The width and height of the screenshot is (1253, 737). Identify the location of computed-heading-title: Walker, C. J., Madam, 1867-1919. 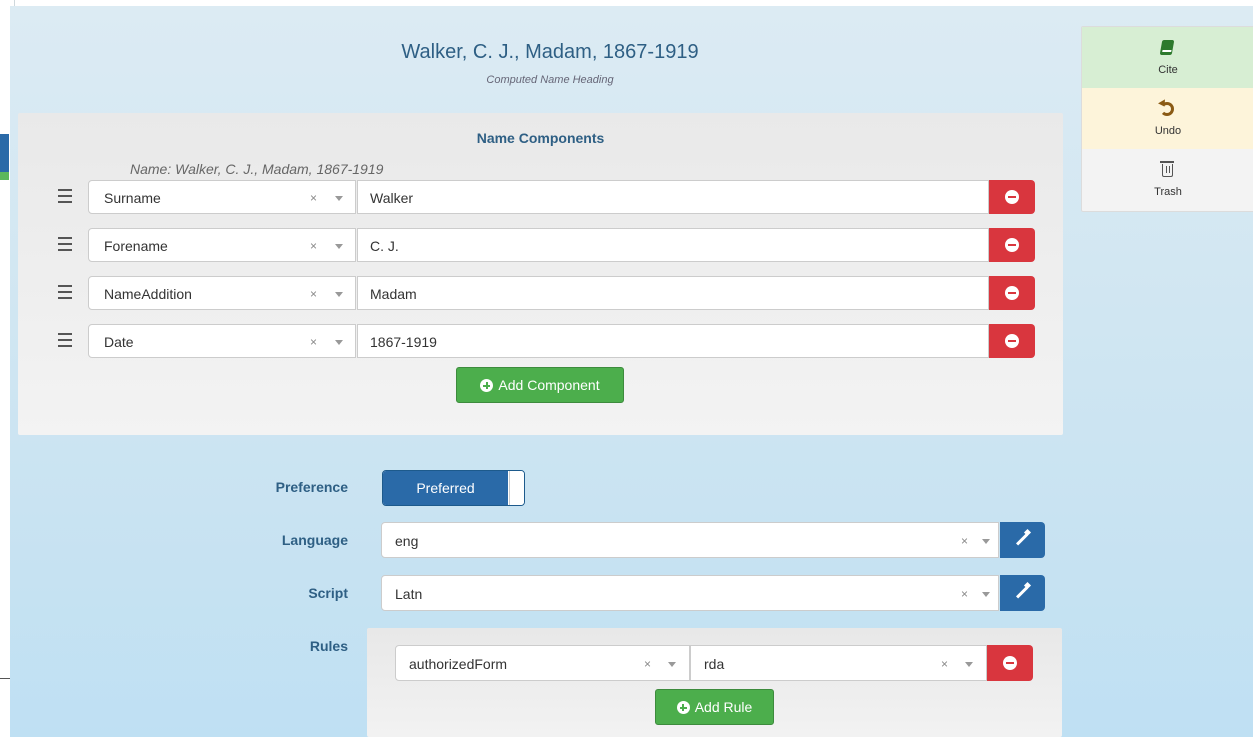
(550, 52).